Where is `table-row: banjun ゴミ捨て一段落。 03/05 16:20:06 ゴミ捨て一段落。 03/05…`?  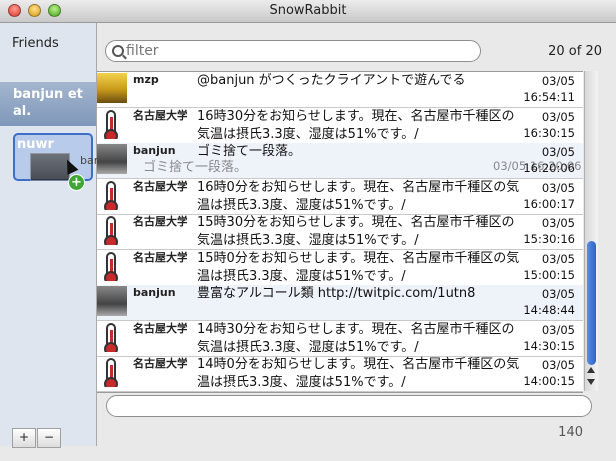 table-row: banjun ゴミ捨て一段落。 03/05 16:20:06 ゴミ捨て一段落。 03/05… is located at coordinates (340, 161).